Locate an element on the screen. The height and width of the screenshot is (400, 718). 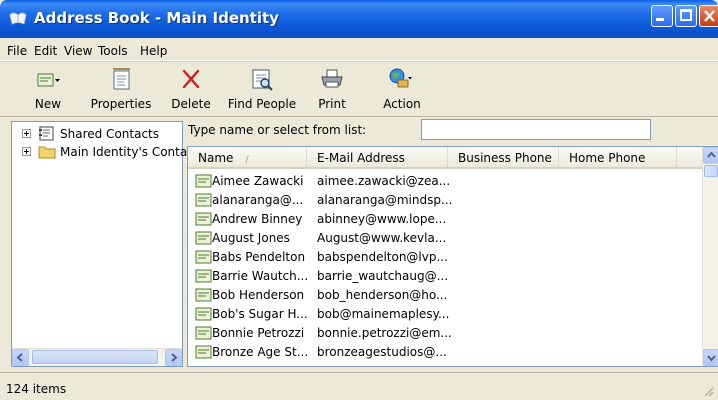
shared-contacts-icon is located at coordinates (46, 133).